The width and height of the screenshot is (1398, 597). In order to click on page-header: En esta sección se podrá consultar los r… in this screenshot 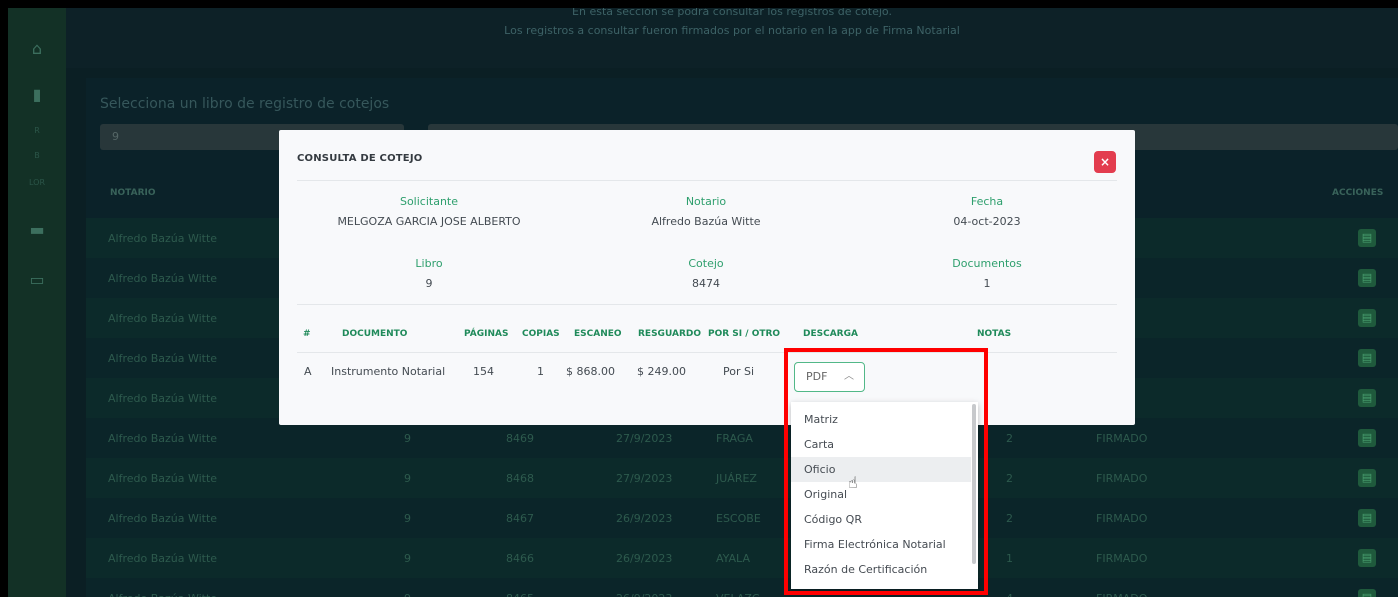, I will do `click(732, 38)`.